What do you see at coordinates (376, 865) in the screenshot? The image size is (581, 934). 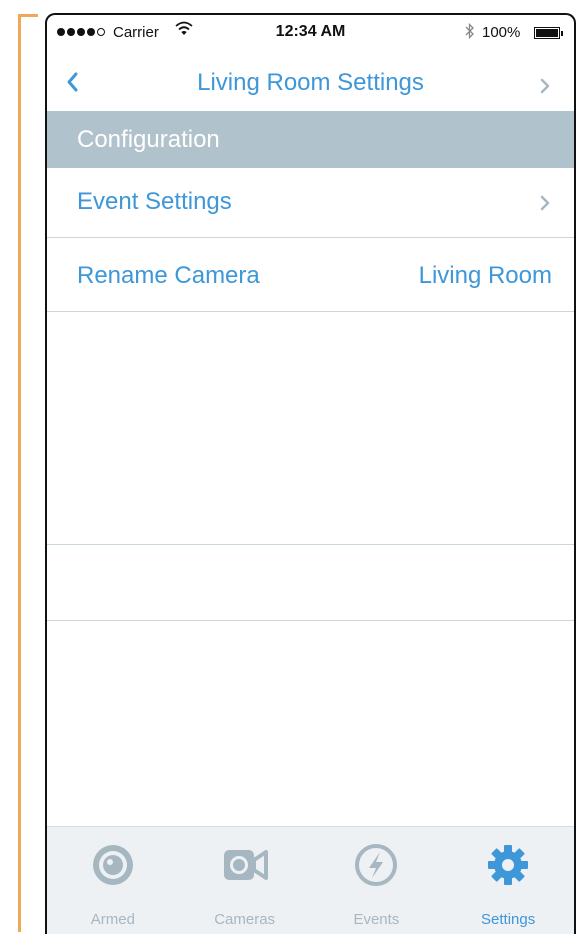 I see `events-icon` at bounding box center [376, 865].